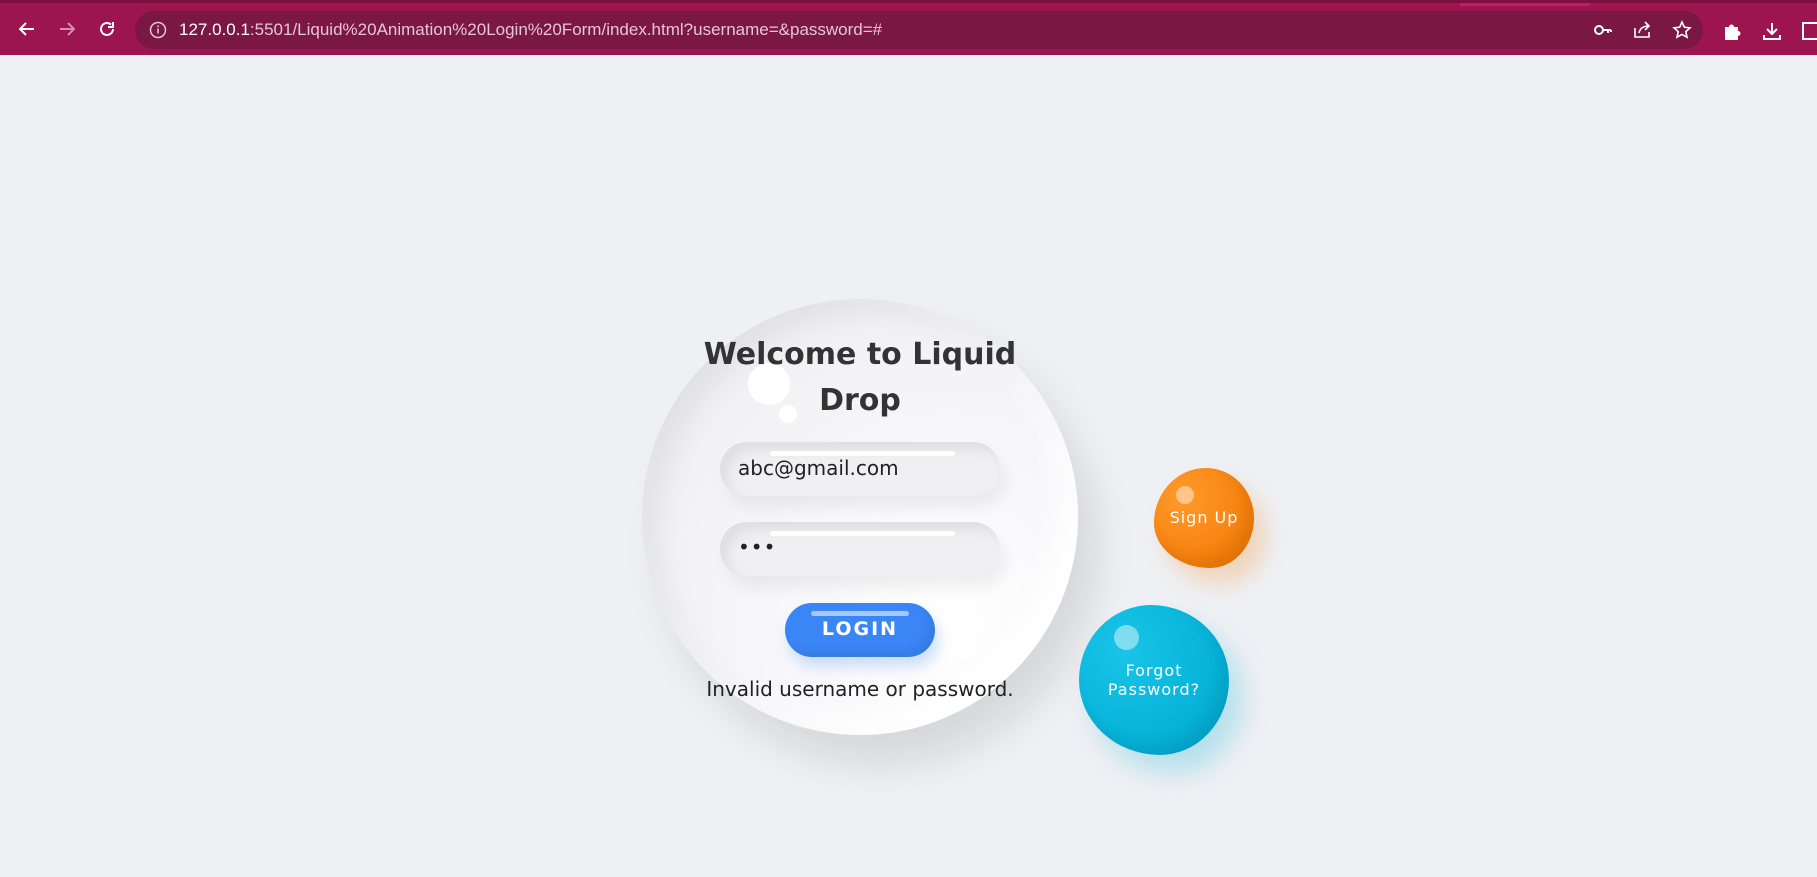  Describe the element at coordinates (1642, 30) in the screenshot. I see `share-icon` at that location.